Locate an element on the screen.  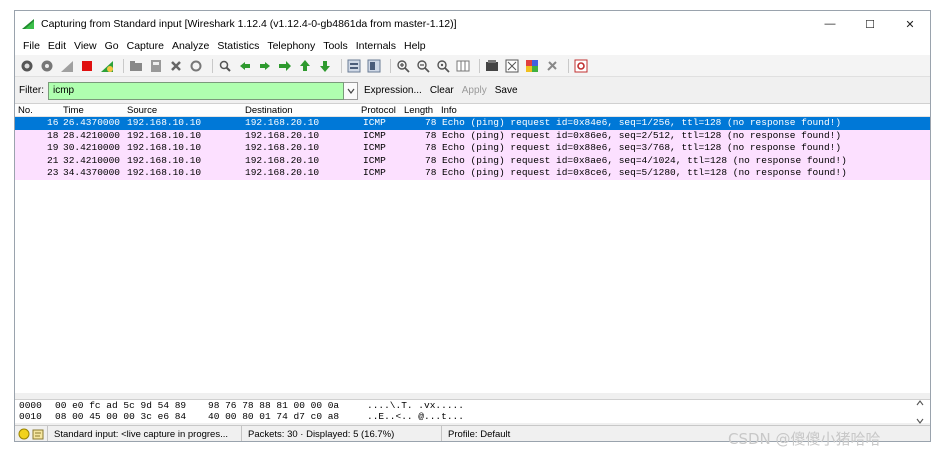
column-header-no: No. is located at coordinates (25, 110).